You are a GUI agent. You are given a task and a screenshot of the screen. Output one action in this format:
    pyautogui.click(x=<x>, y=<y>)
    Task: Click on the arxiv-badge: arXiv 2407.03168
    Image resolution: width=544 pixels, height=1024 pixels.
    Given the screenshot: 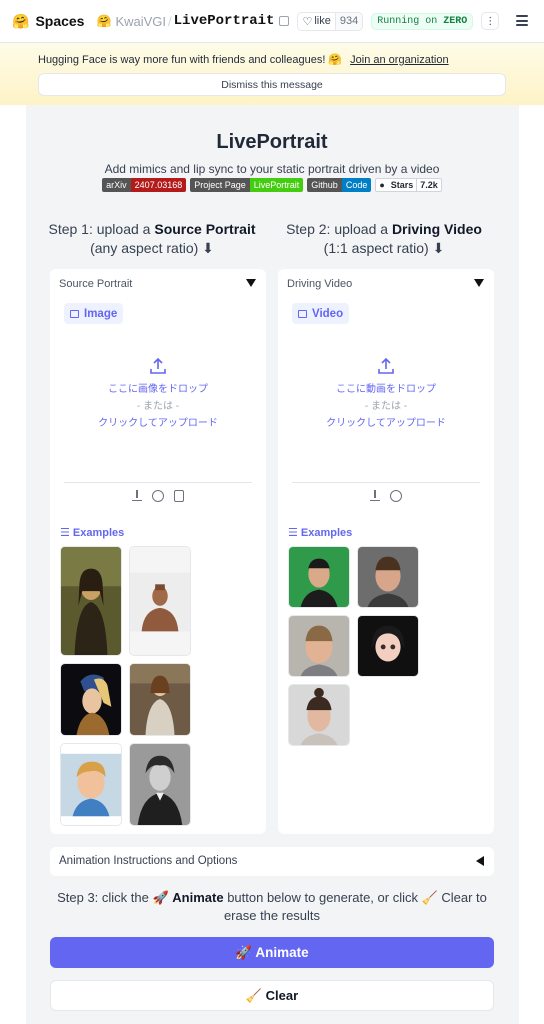 What is the action you would take?
    pyautogui.click(x=144, y=185)
    